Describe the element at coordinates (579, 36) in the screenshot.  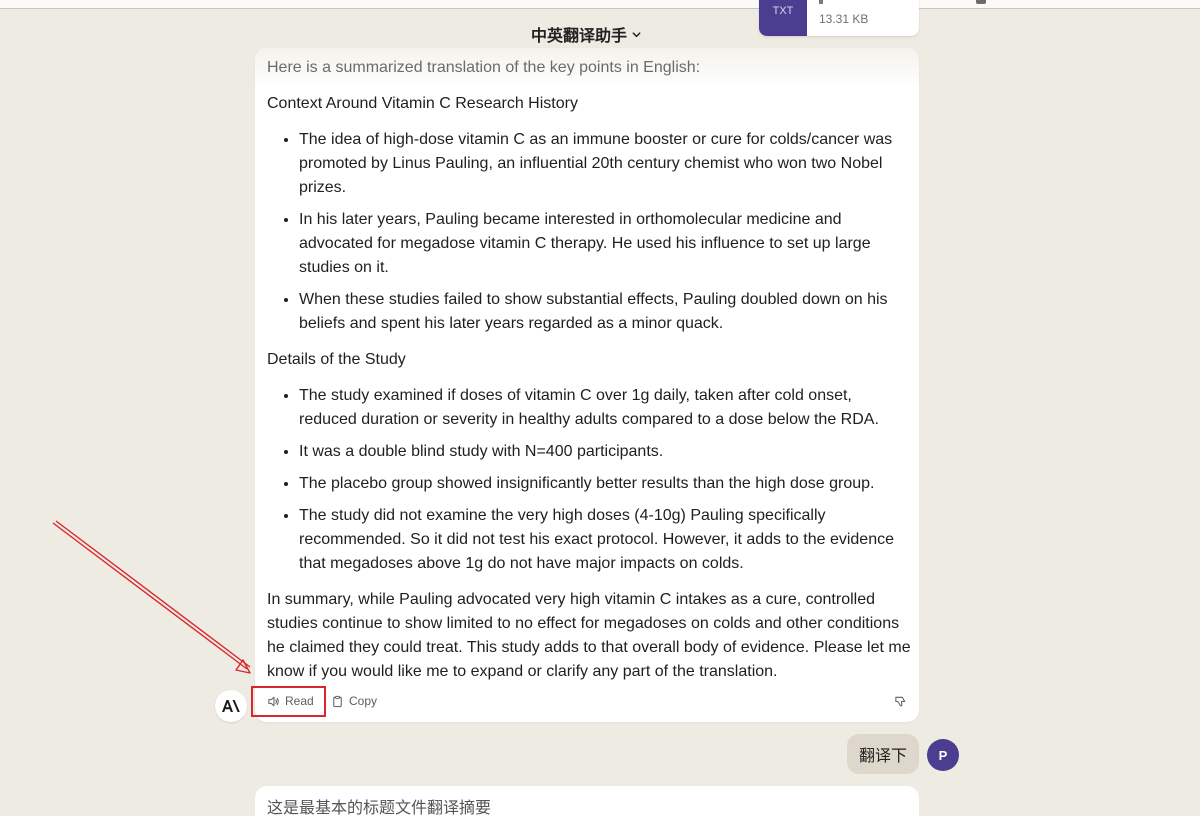
I see `chat-title-text: 中英翻译助手` at that location.